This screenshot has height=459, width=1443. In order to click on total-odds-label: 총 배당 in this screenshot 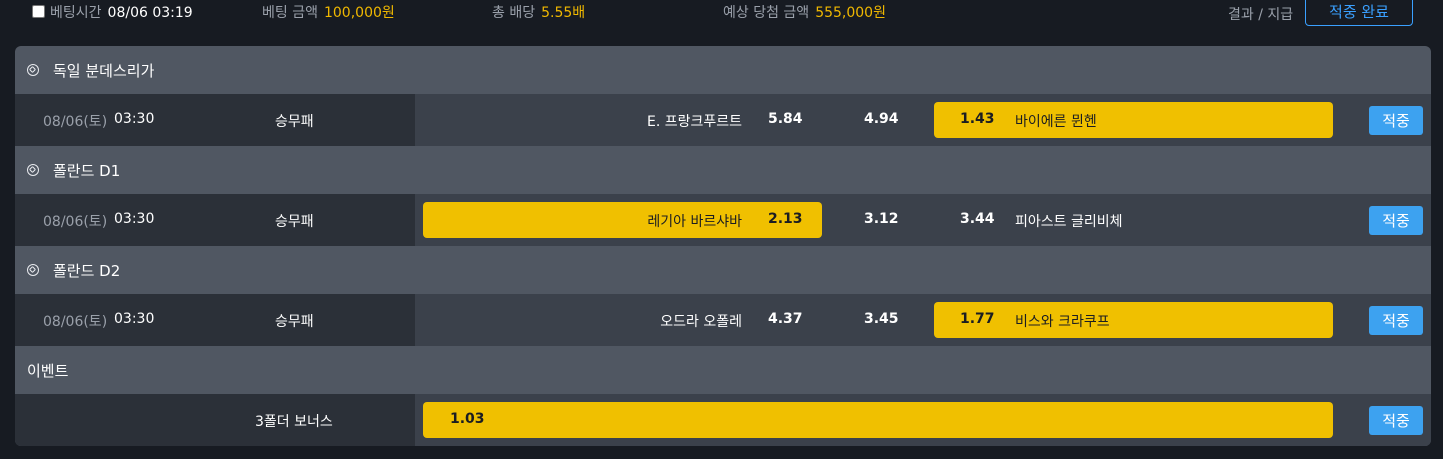, I will do `click(514, 13)`.